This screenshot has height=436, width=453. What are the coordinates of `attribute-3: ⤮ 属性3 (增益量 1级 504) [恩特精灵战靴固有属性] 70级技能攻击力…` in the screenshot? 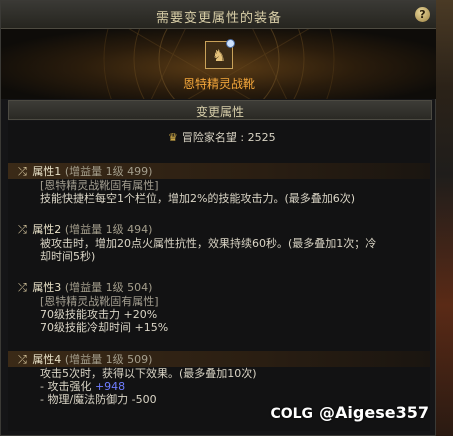 It's located at (219, 306).